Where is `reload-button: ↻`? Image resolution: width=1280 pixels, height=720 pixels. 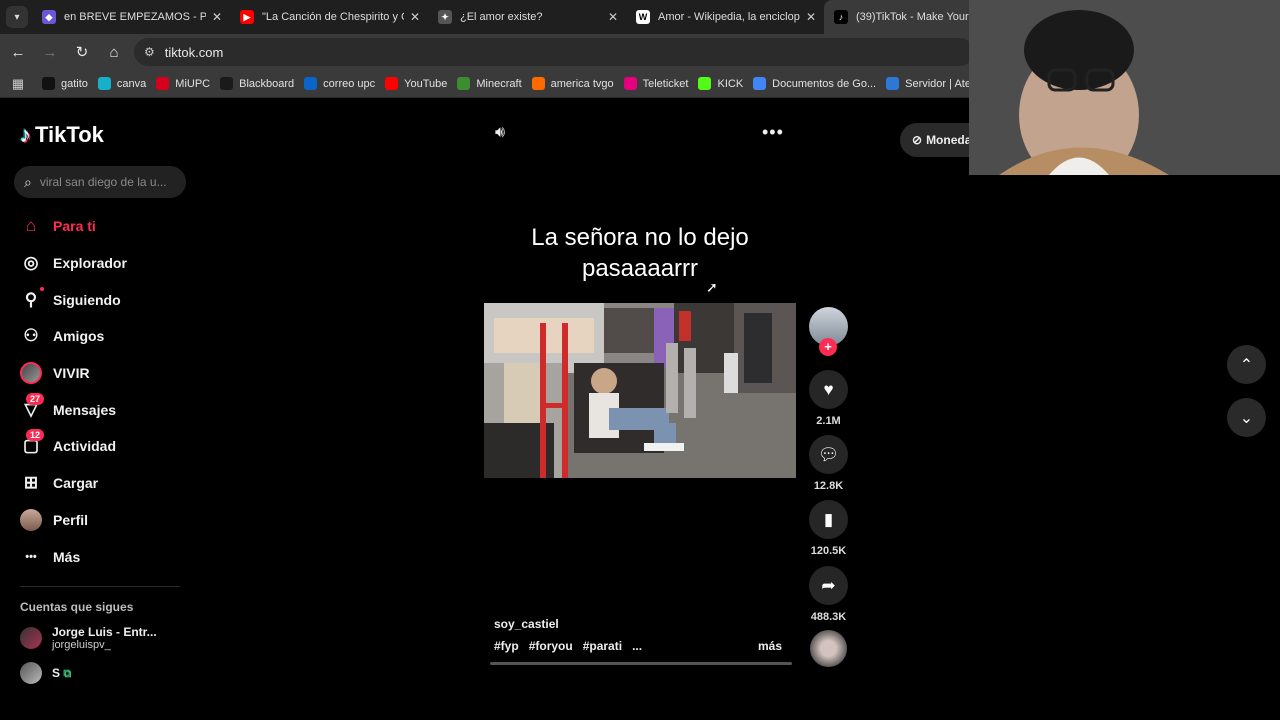
reload-button: ↻ is located at coordinates (82, 52).